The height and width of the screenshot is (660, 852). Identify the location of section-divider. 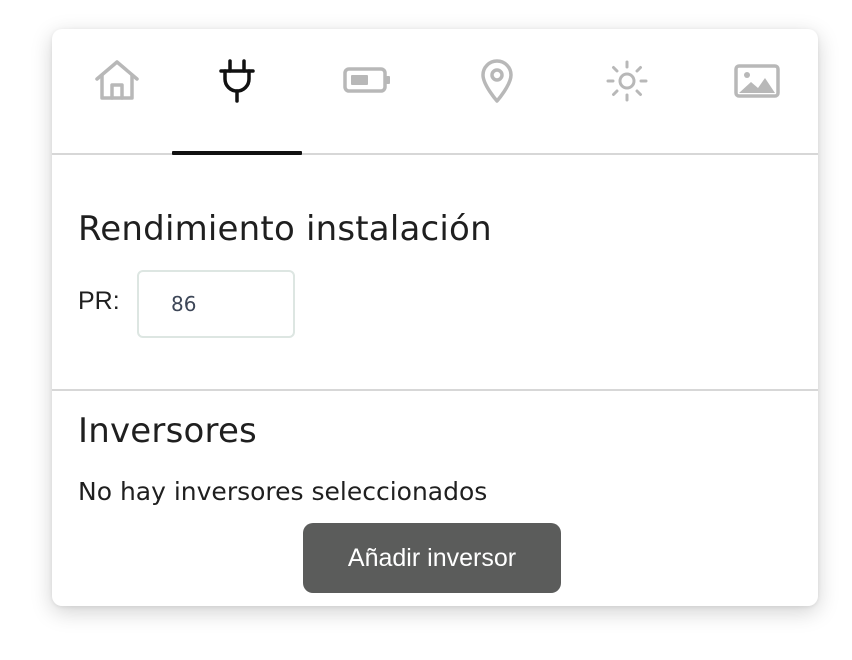
(435, 390).